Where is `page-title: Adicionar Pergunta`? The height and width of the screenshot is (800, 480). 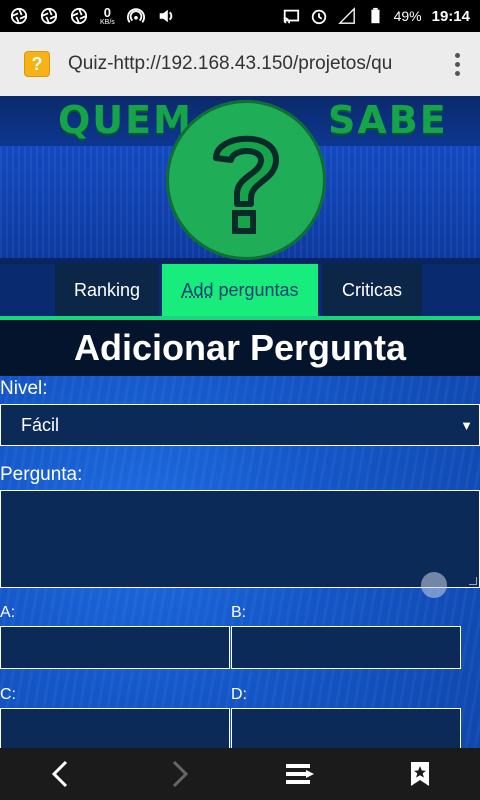 page-title: Adicionar Pergunta is located at coordinates (240, 348).